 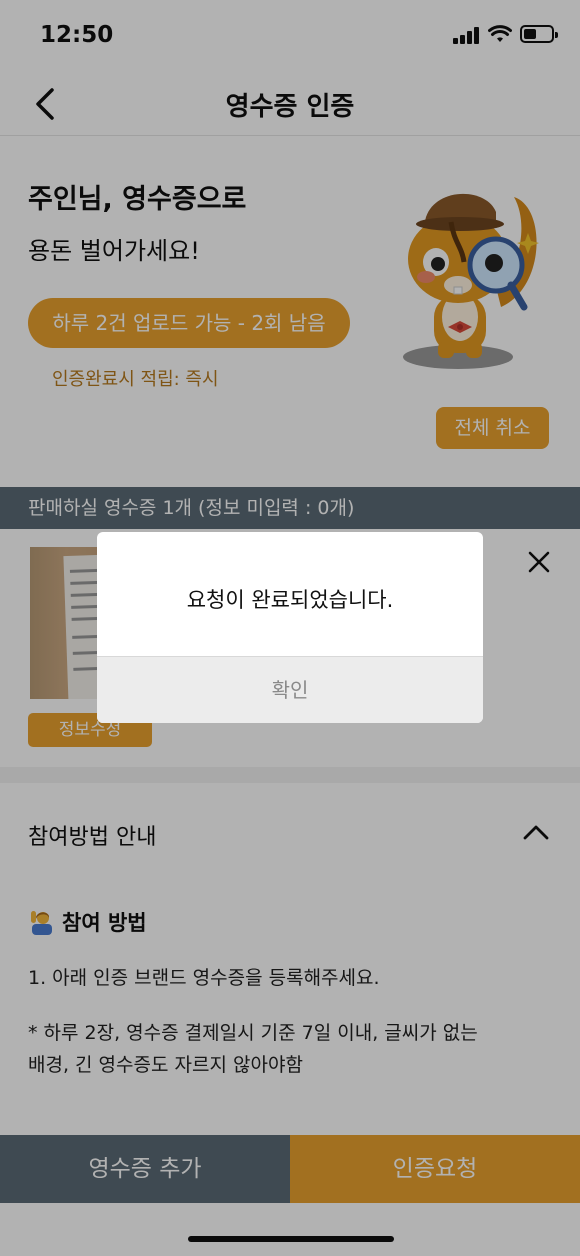 I want to click on confirm-button: 확인, so click(x=290, y=690).